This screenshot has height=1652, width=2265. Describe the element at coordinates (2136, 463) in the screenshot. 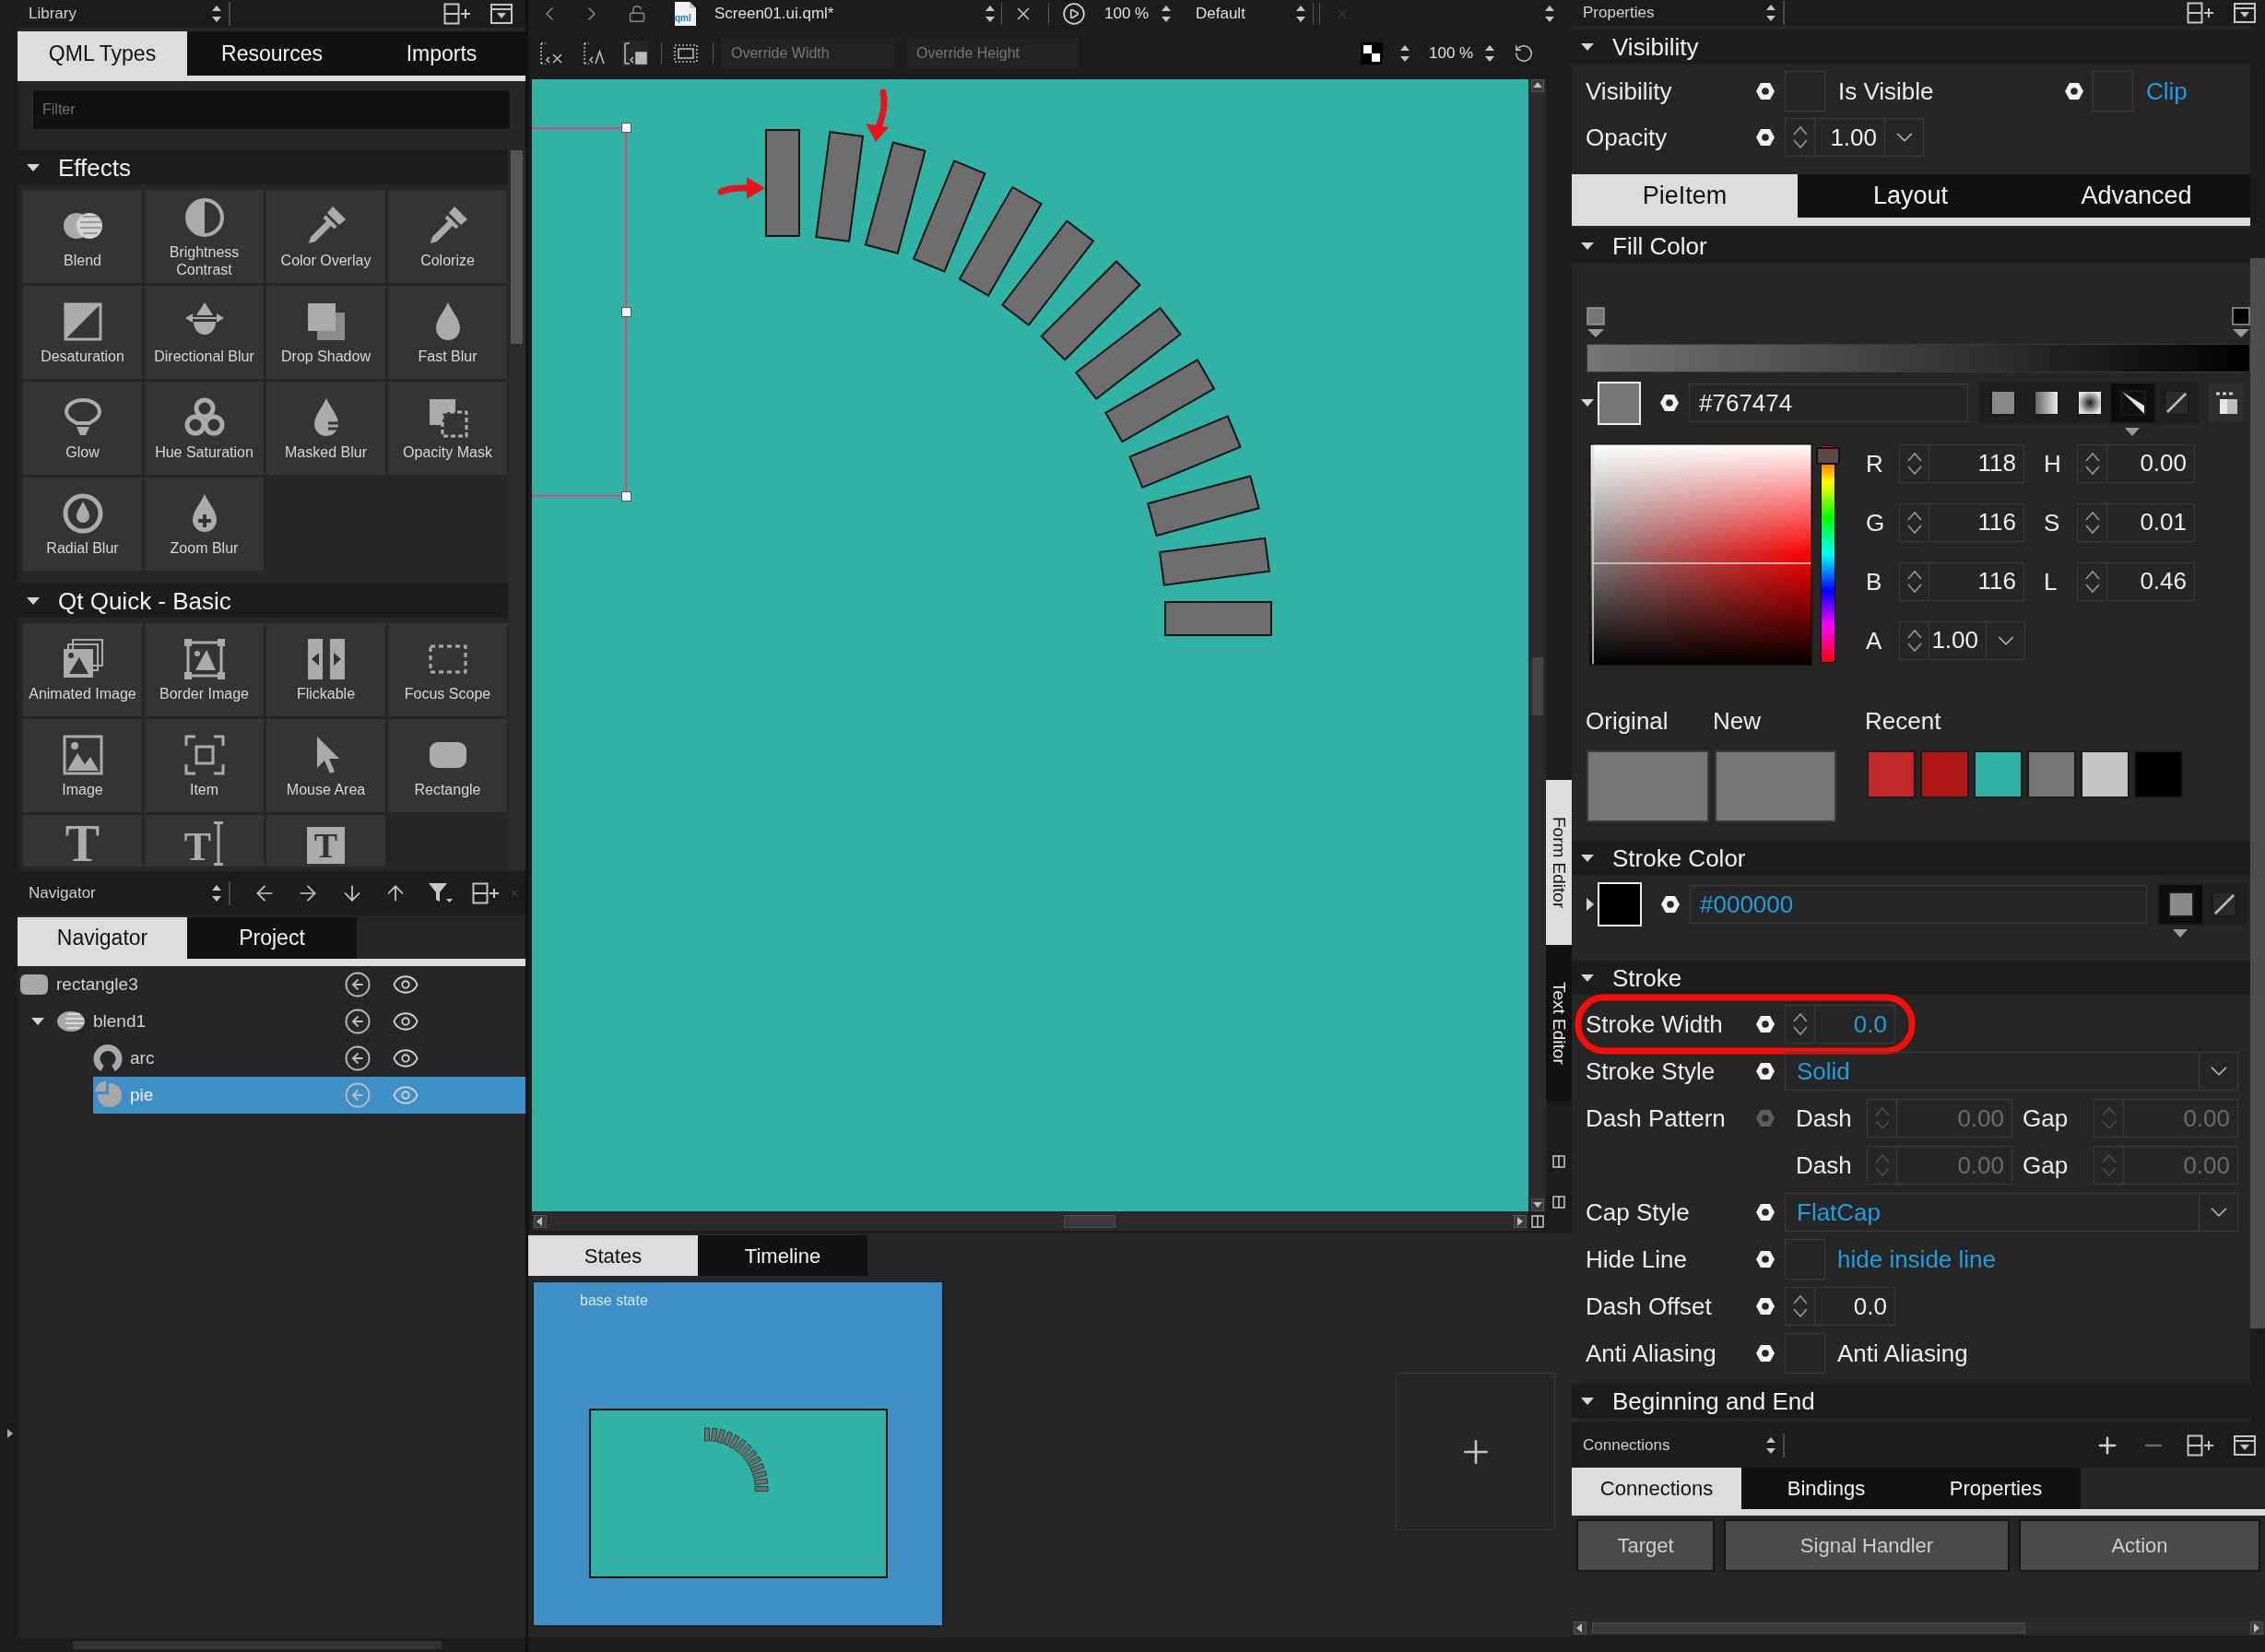

I see `spin-box: 0.00` at that location.